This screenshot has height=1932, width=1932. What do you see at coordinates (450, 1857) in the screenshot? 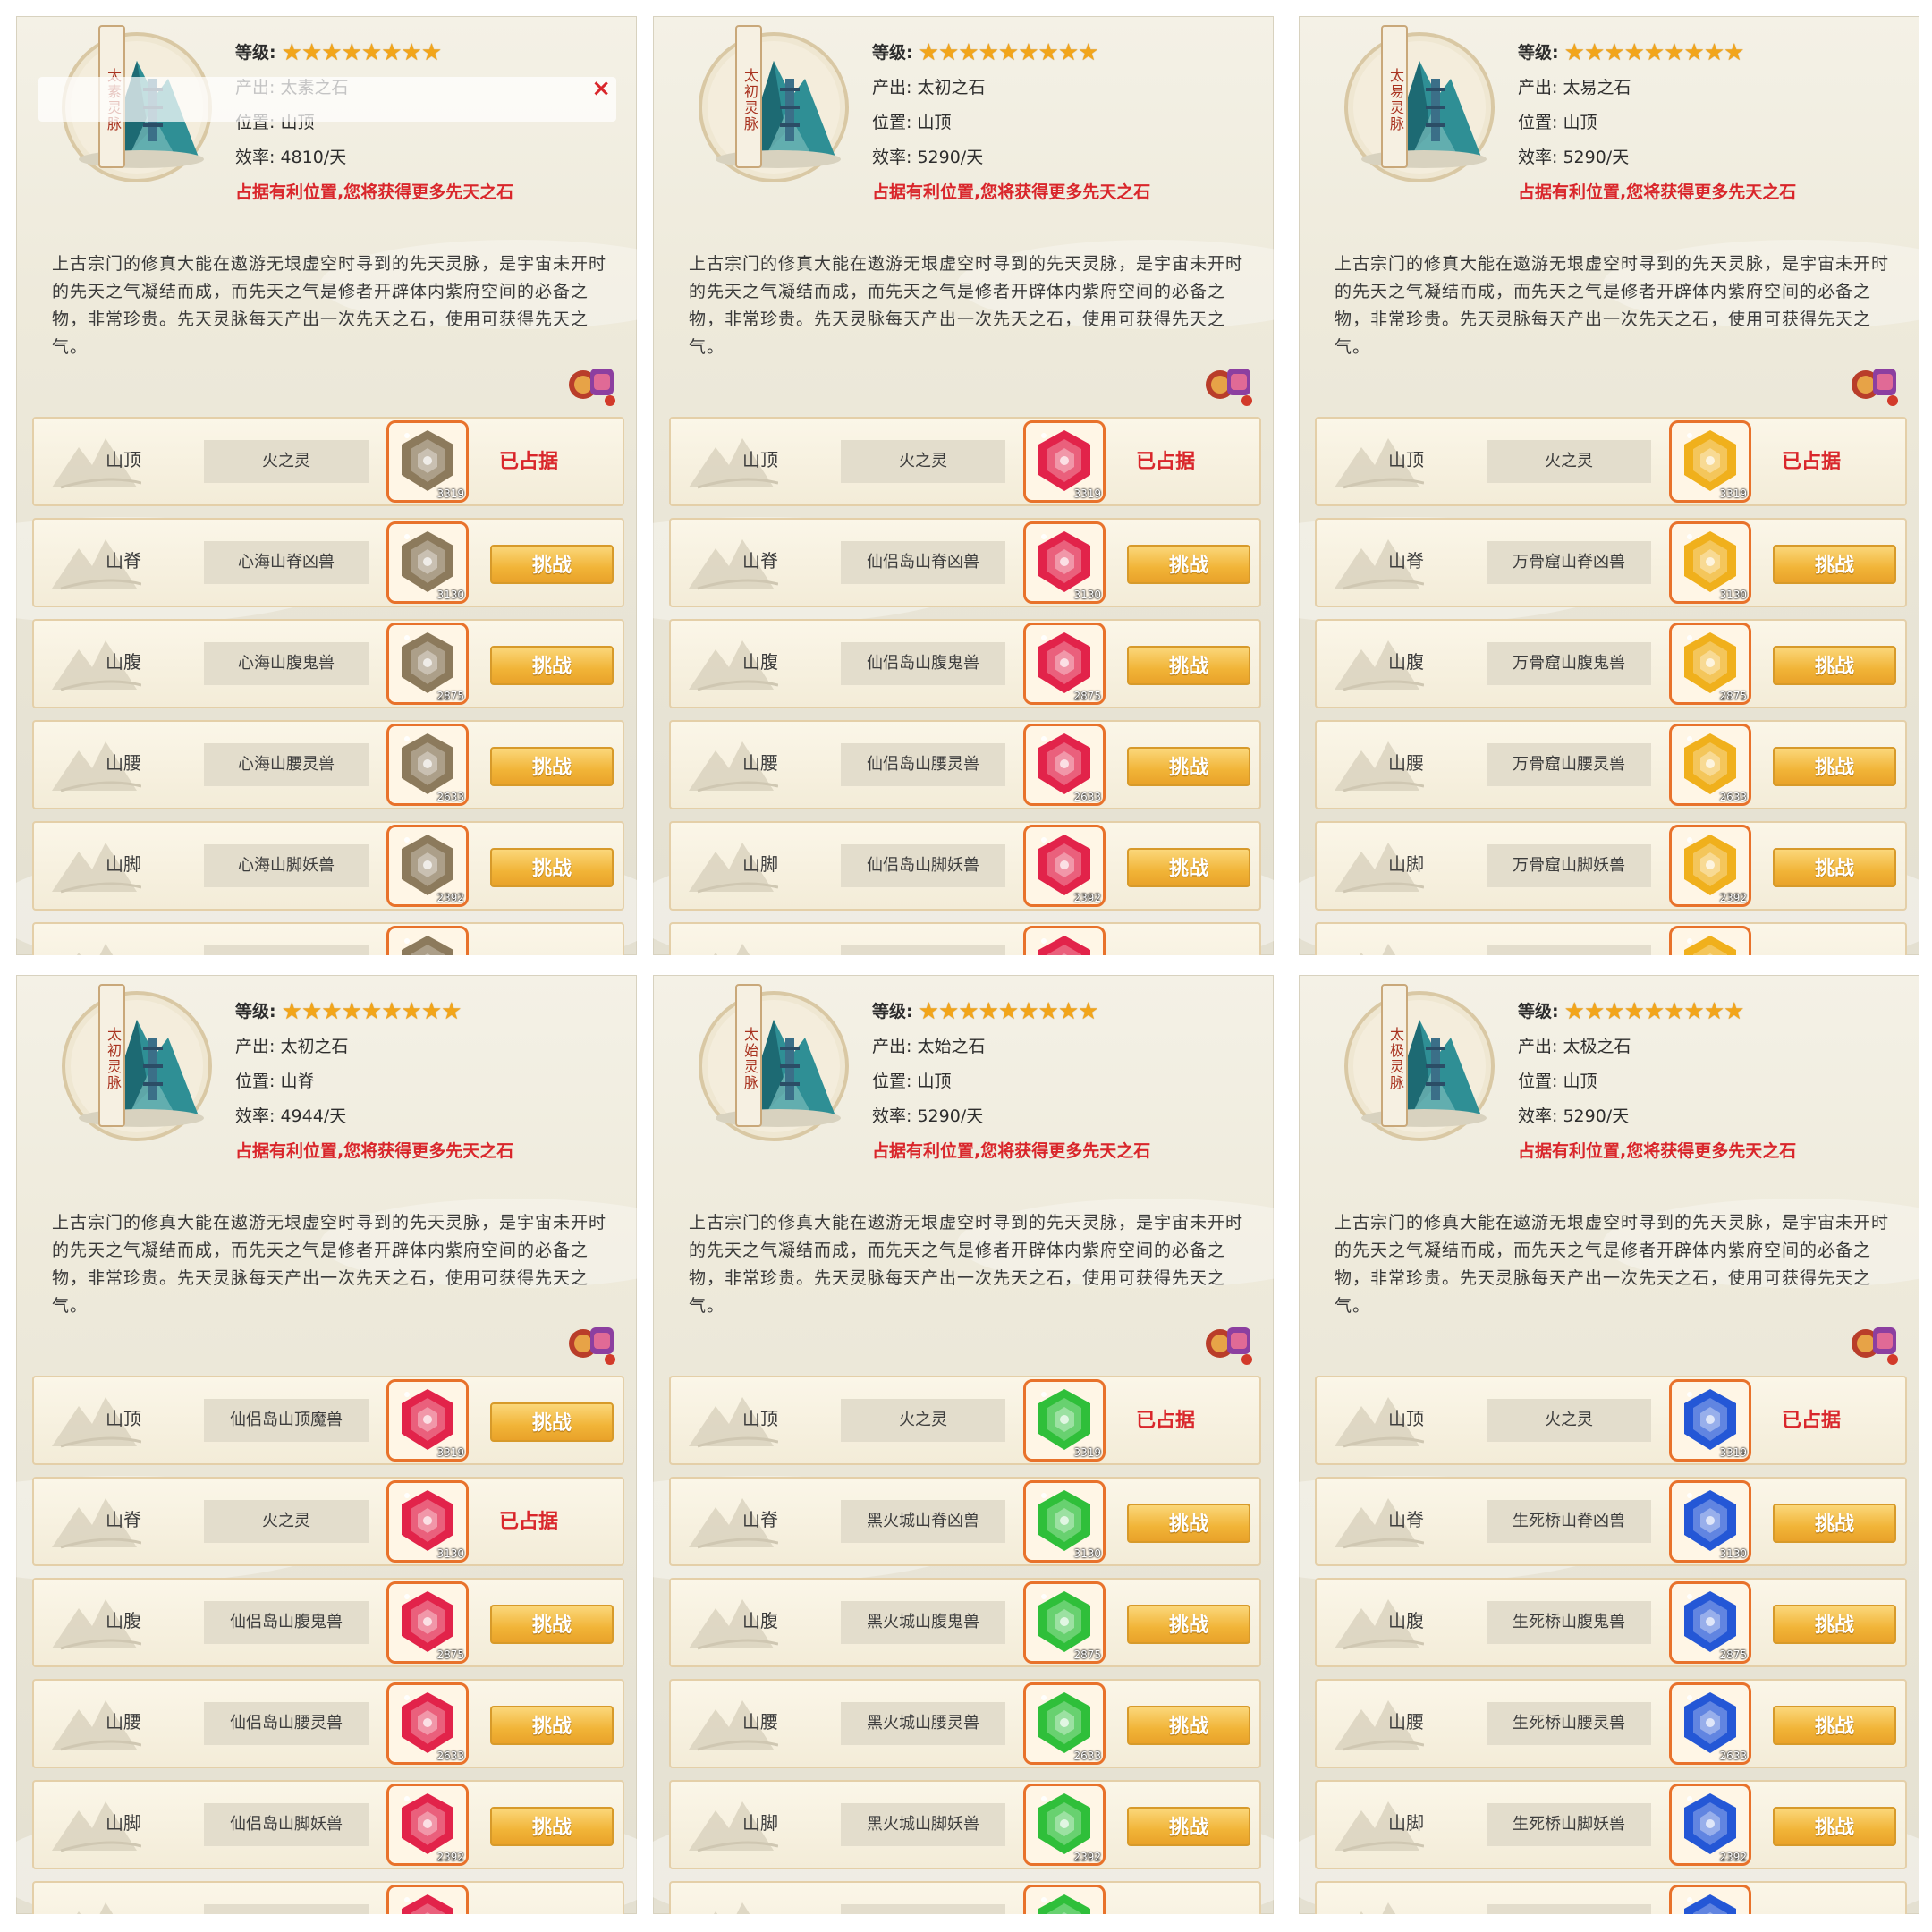
I see `reward-count: 2392` at bounding box center [450, 1857].